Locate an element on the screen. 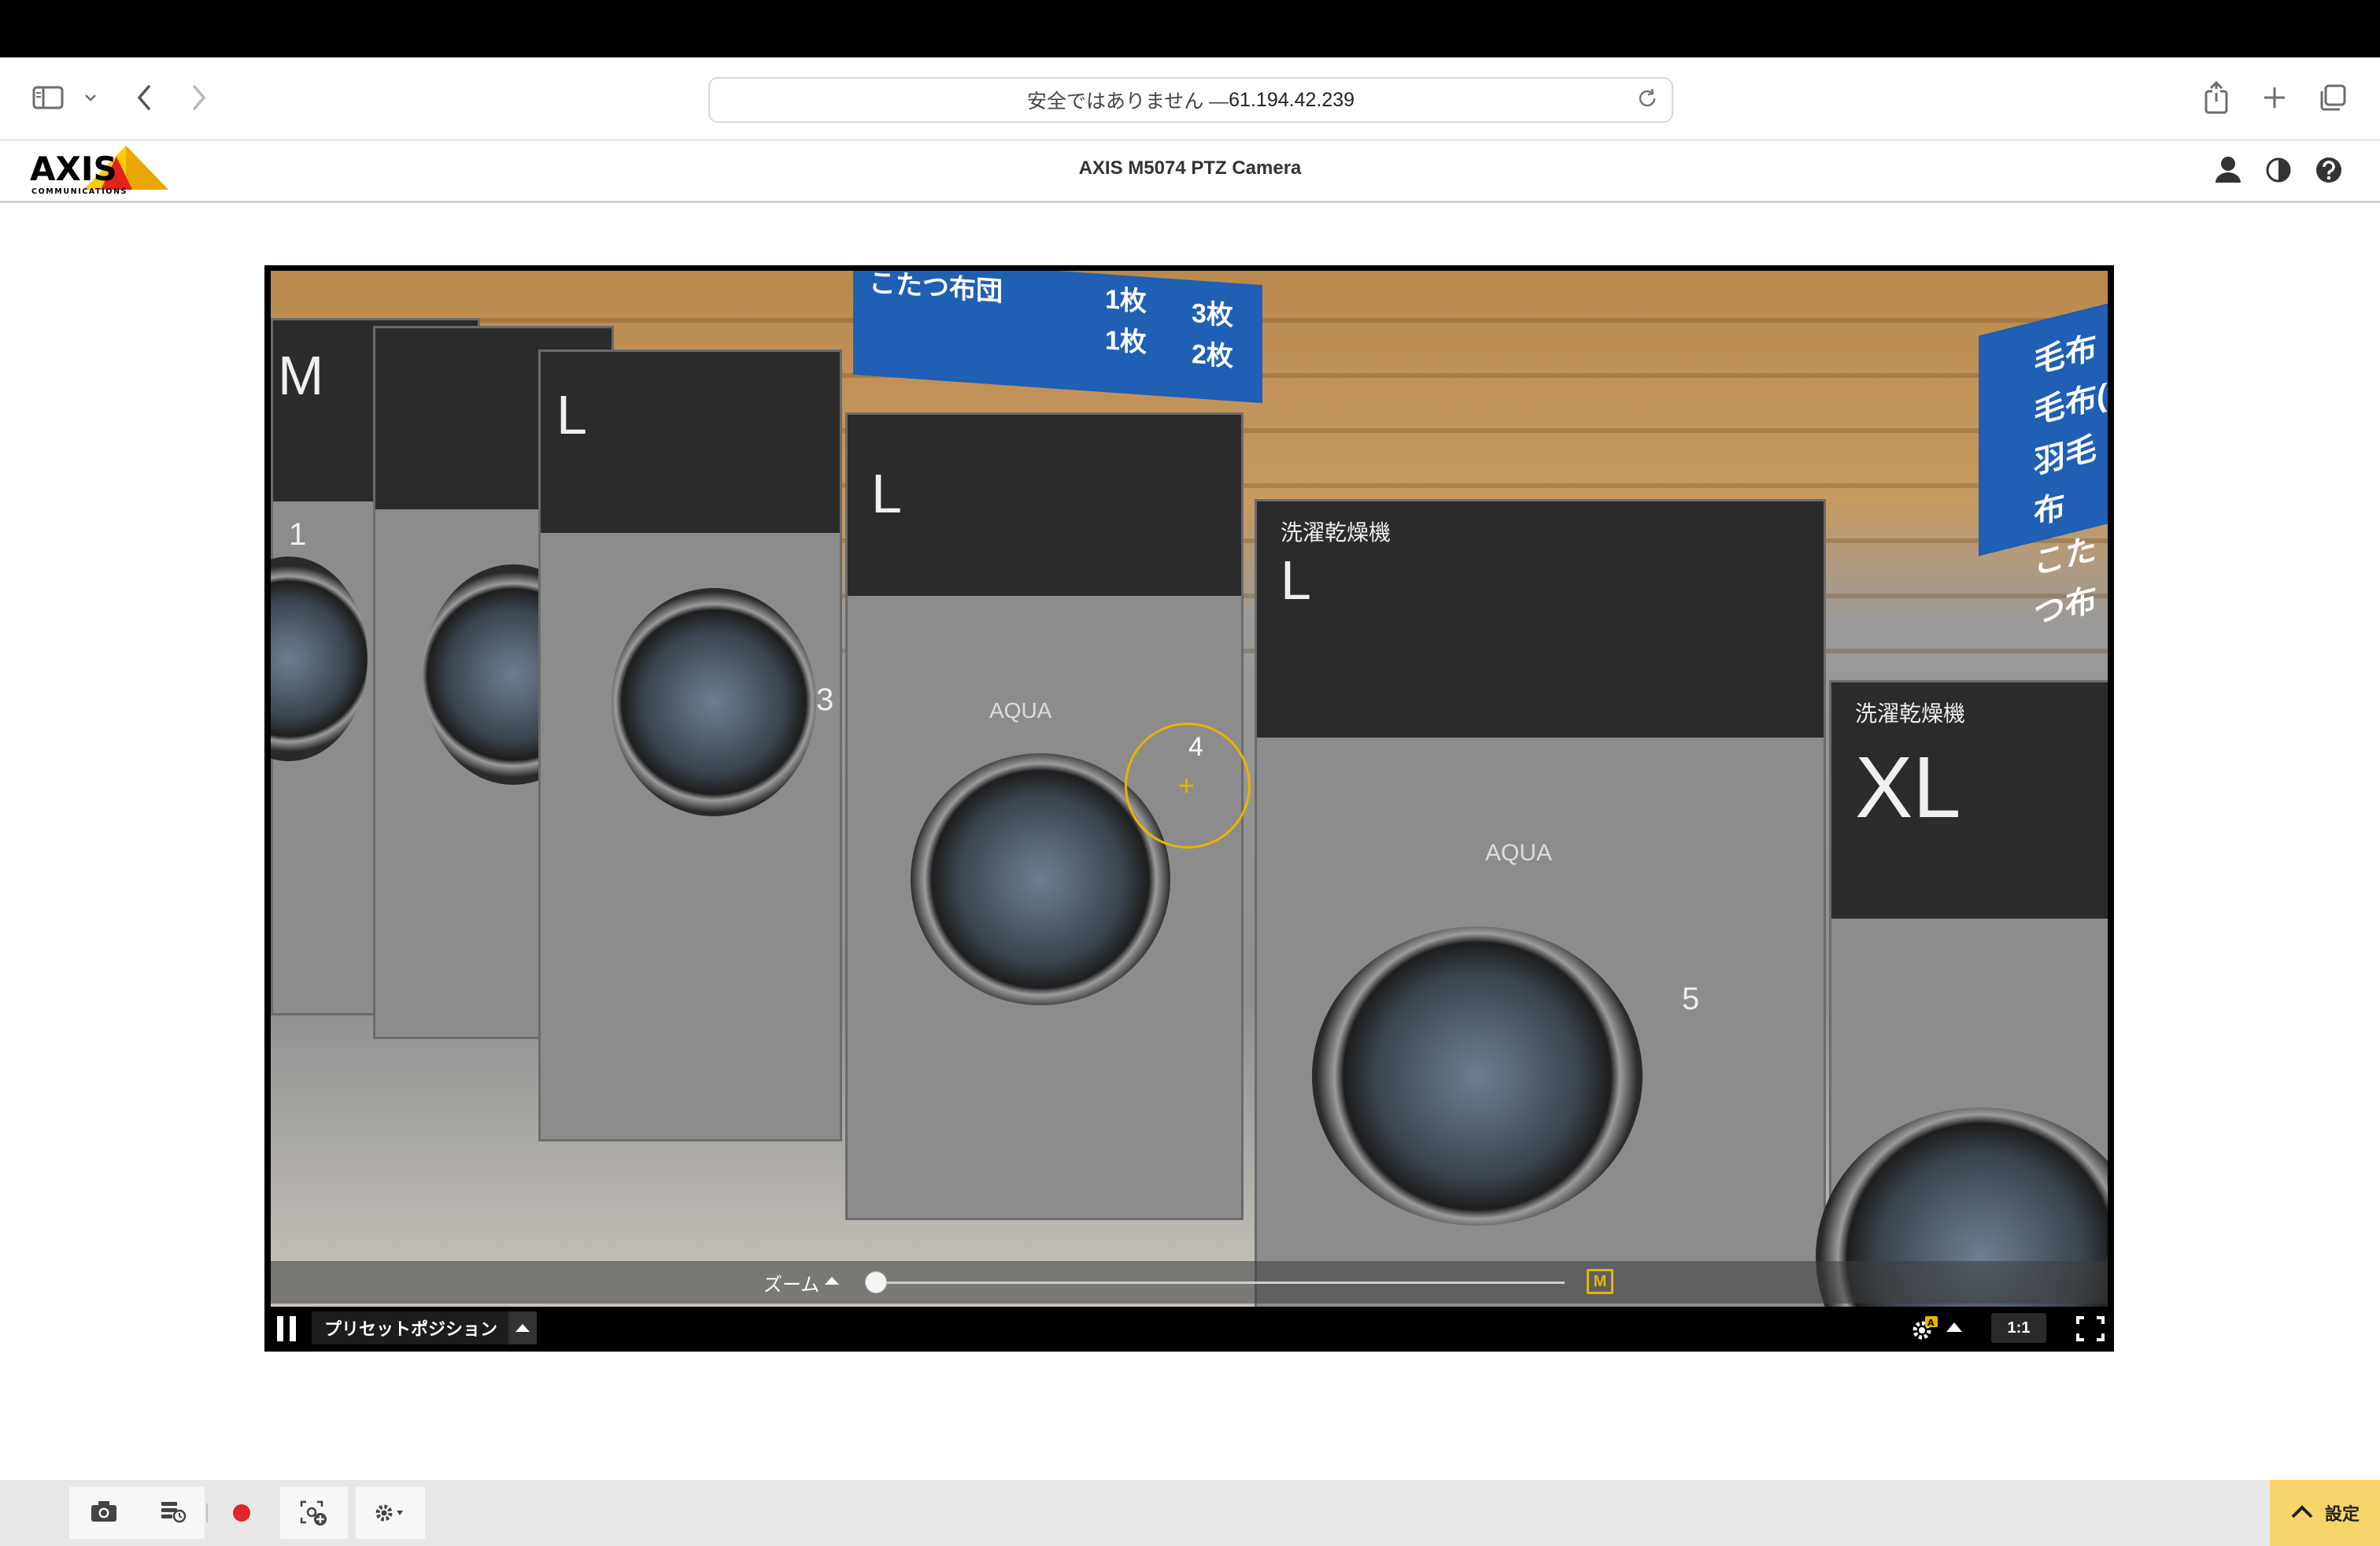  video-control-bar is located at coordinates (1189, 1327).